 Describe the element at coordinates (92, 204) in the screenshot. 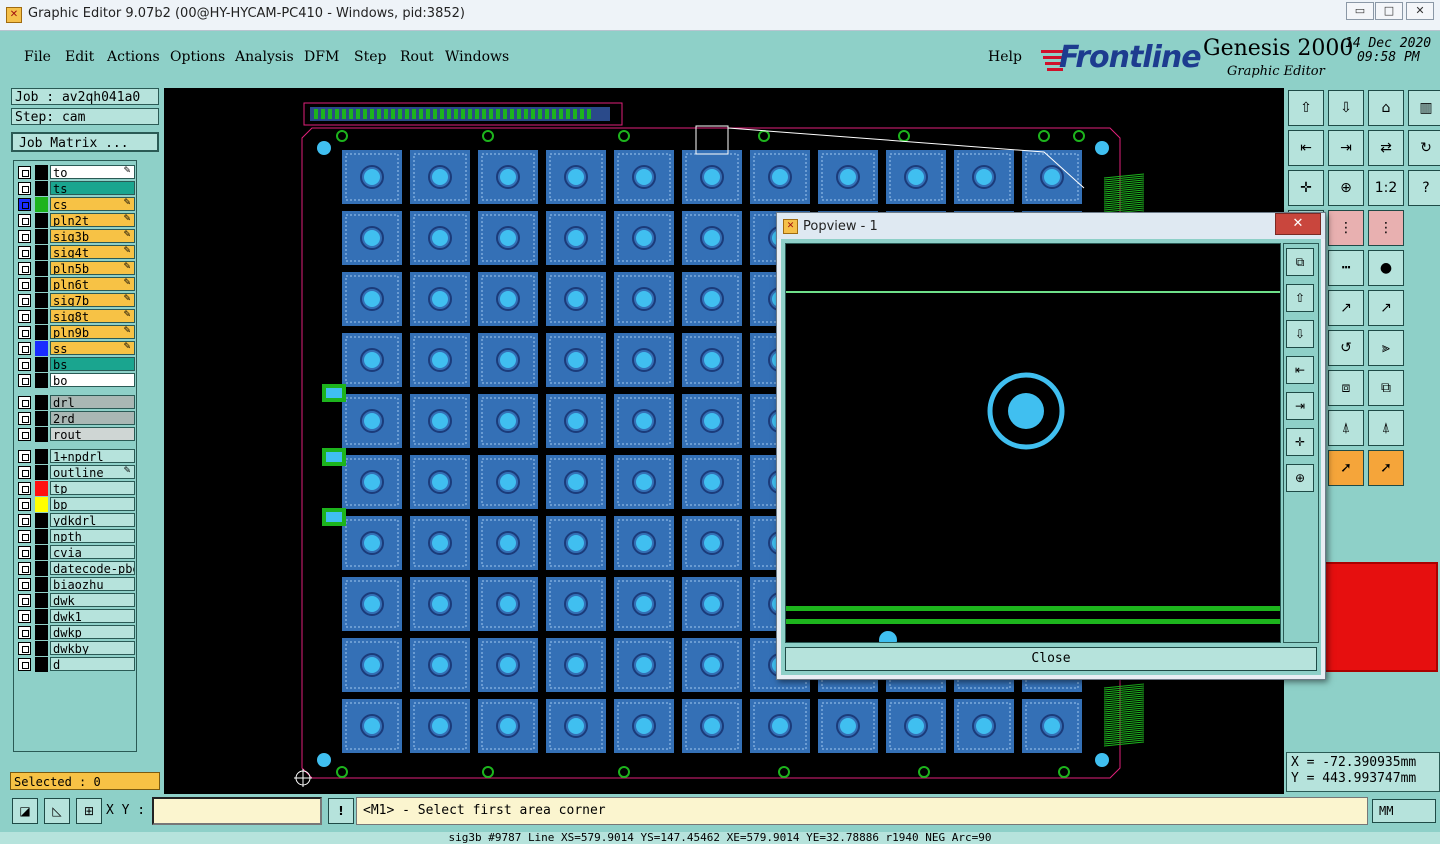

I see `layer-name: cs ✎` at that location.